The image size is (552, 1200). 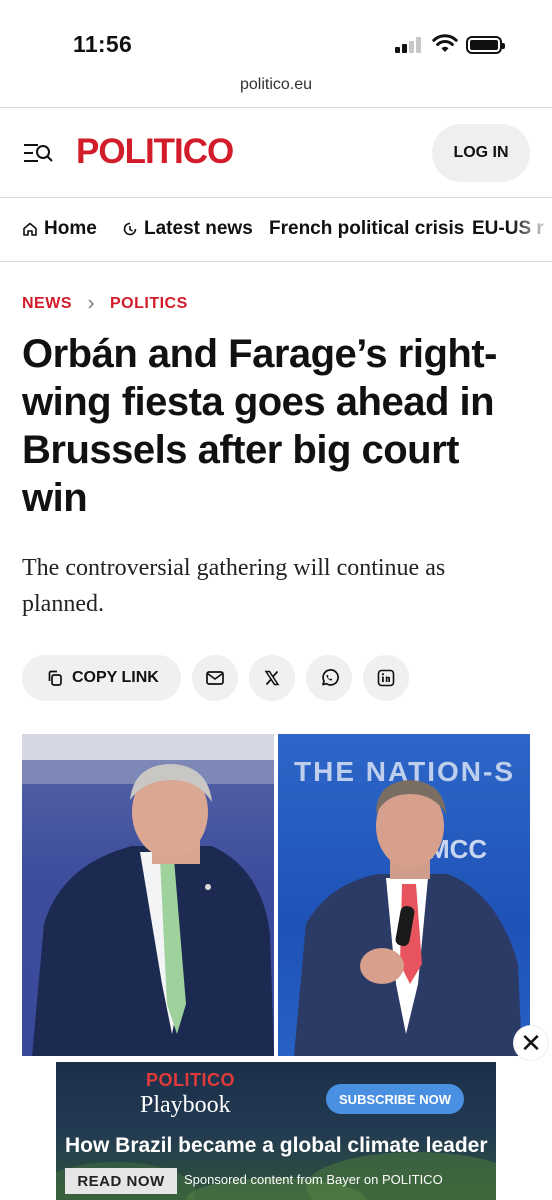 What do you see at coordinates (121, 1181) in the screenshot?
I see `read-now-button: READ NOW` at bounding box center [121, 1181].